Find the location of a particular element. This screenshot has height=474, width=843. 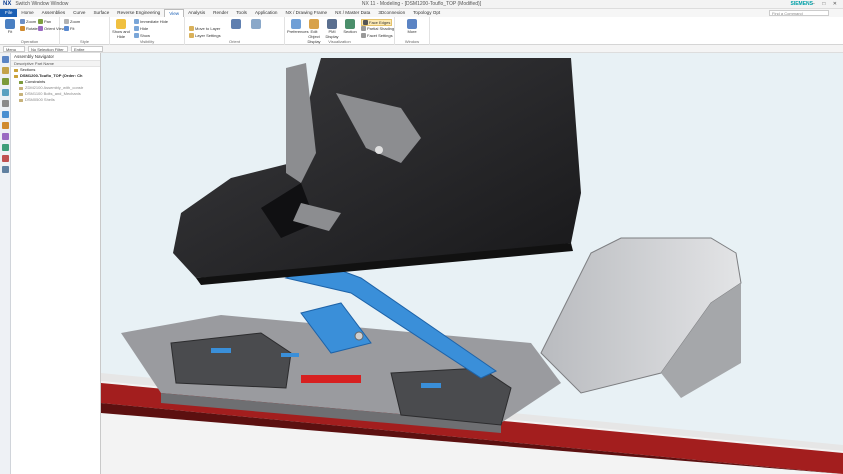

style-fit-button: Fit is located at coordinates (69, 28).